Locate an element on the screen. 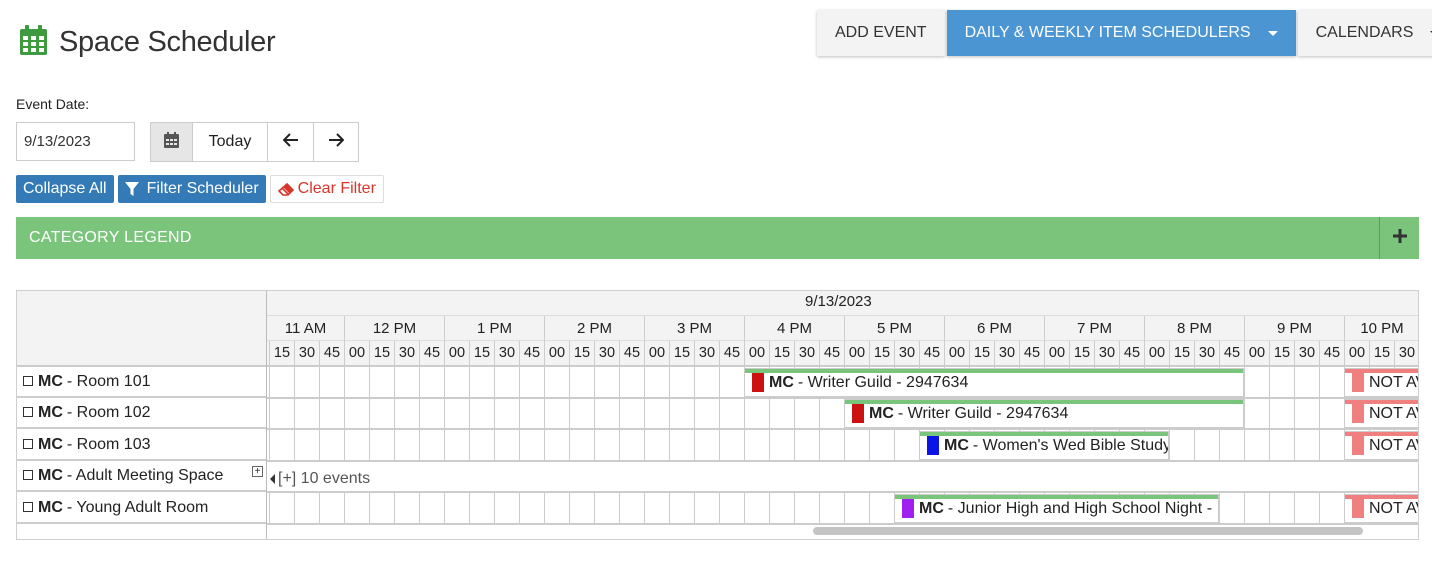  arrow-right-icon is located at coordinates (336, 142).